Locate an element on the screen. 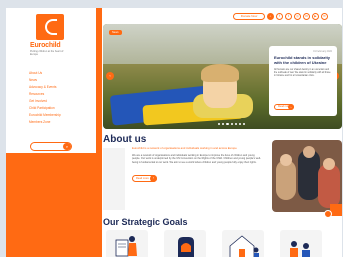 The height and width of the screenshot is (257, 343). sidebar-item-get-involved: Get Involved is located at coordinates (45, 101).